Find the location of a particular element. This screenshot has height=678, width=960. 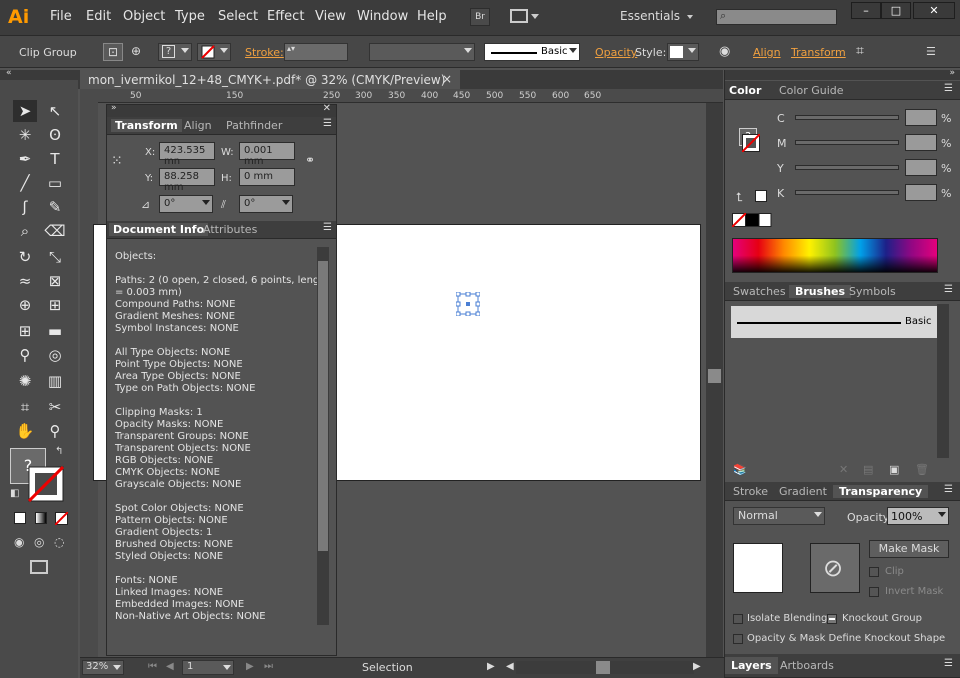

isolate-blending-checkbox is located at coordinates (738, 619).